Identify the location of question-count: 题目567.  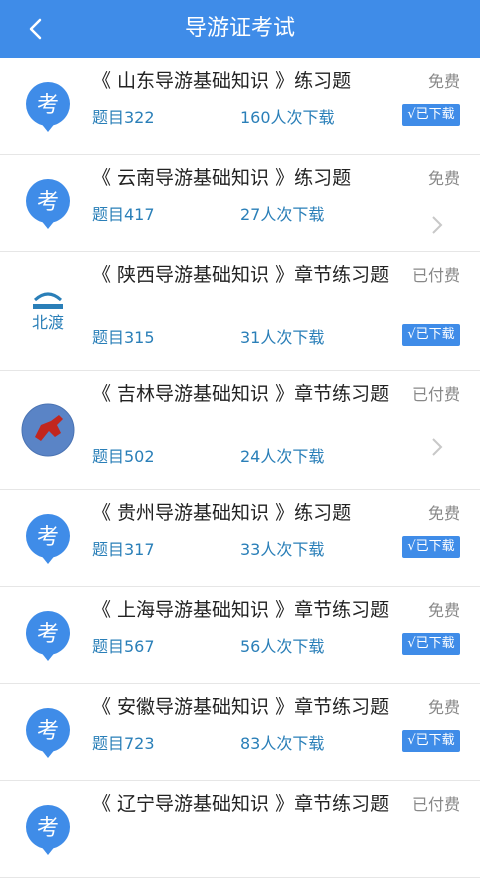
(123, 646).